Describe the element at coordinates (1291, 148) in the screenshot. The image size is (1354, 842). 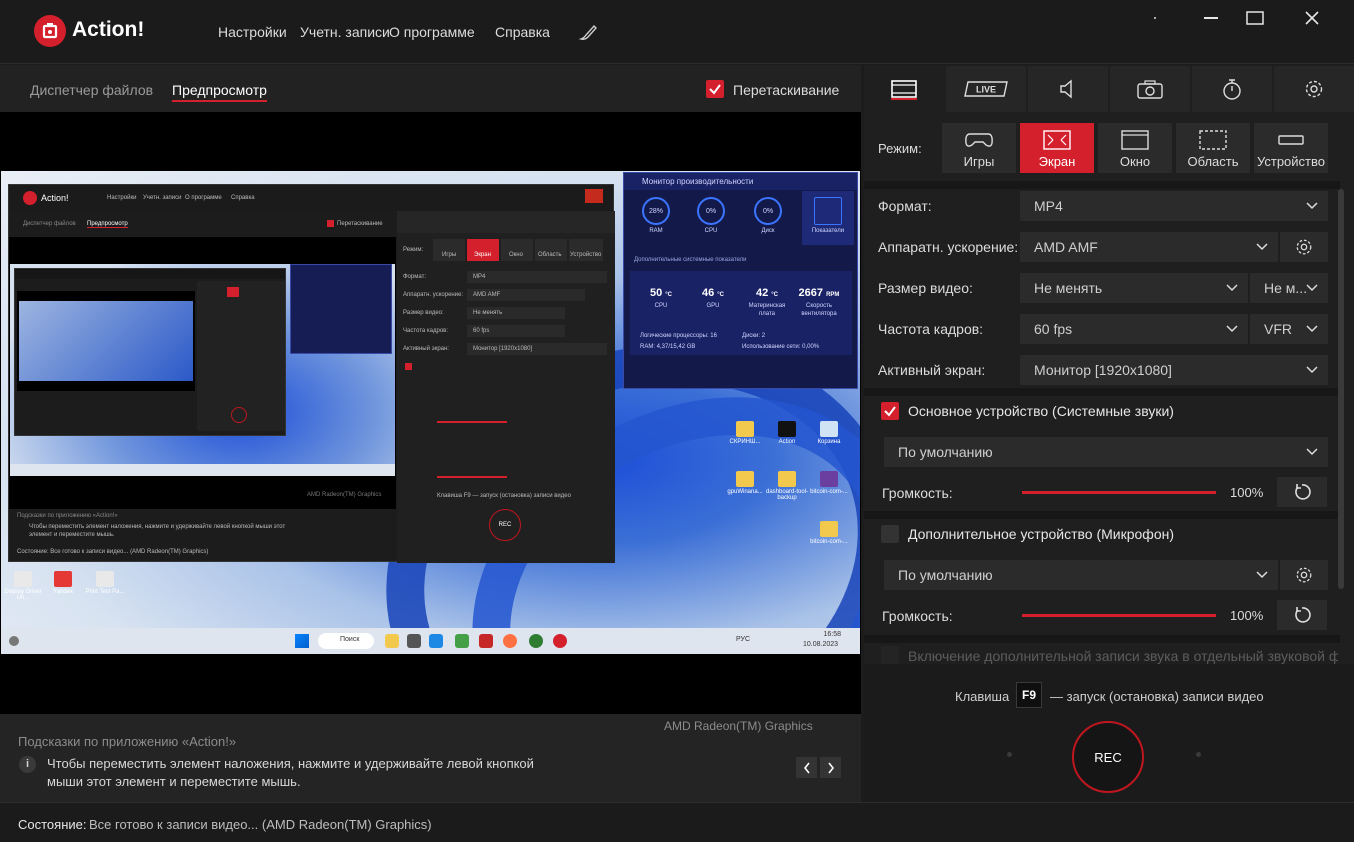
I see `mode-device: Устройство` at that location.